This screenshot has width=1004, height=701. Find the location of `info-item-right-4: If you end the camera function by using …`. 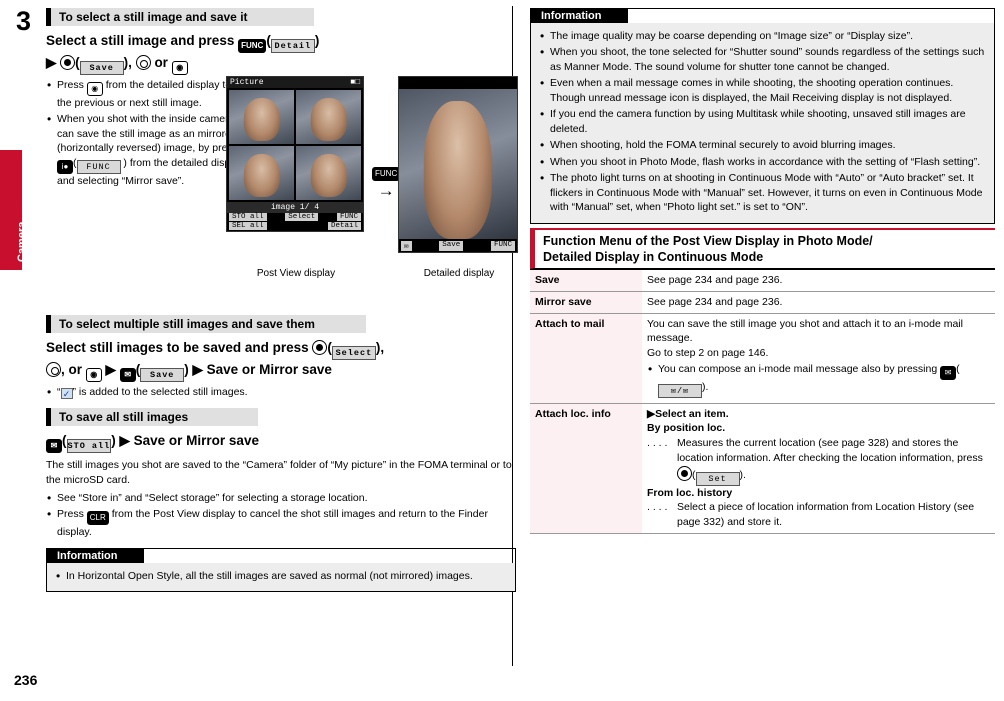

info-item-right-4: If you end the camera function by using … is located at coordinates (762, 121).